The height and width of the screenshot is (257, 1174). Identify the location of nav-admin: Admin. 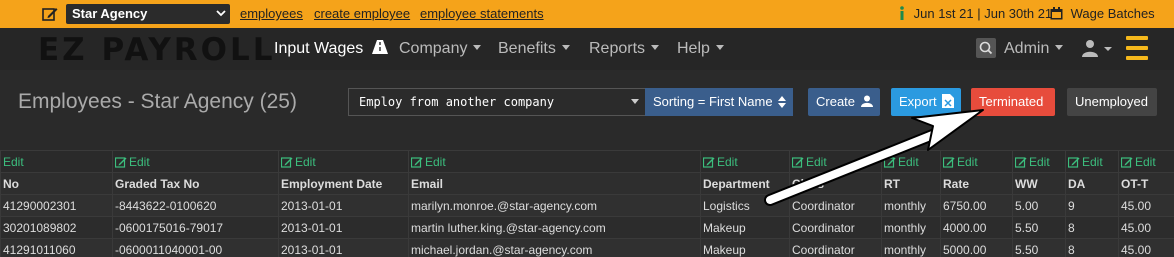
(1034, 49).